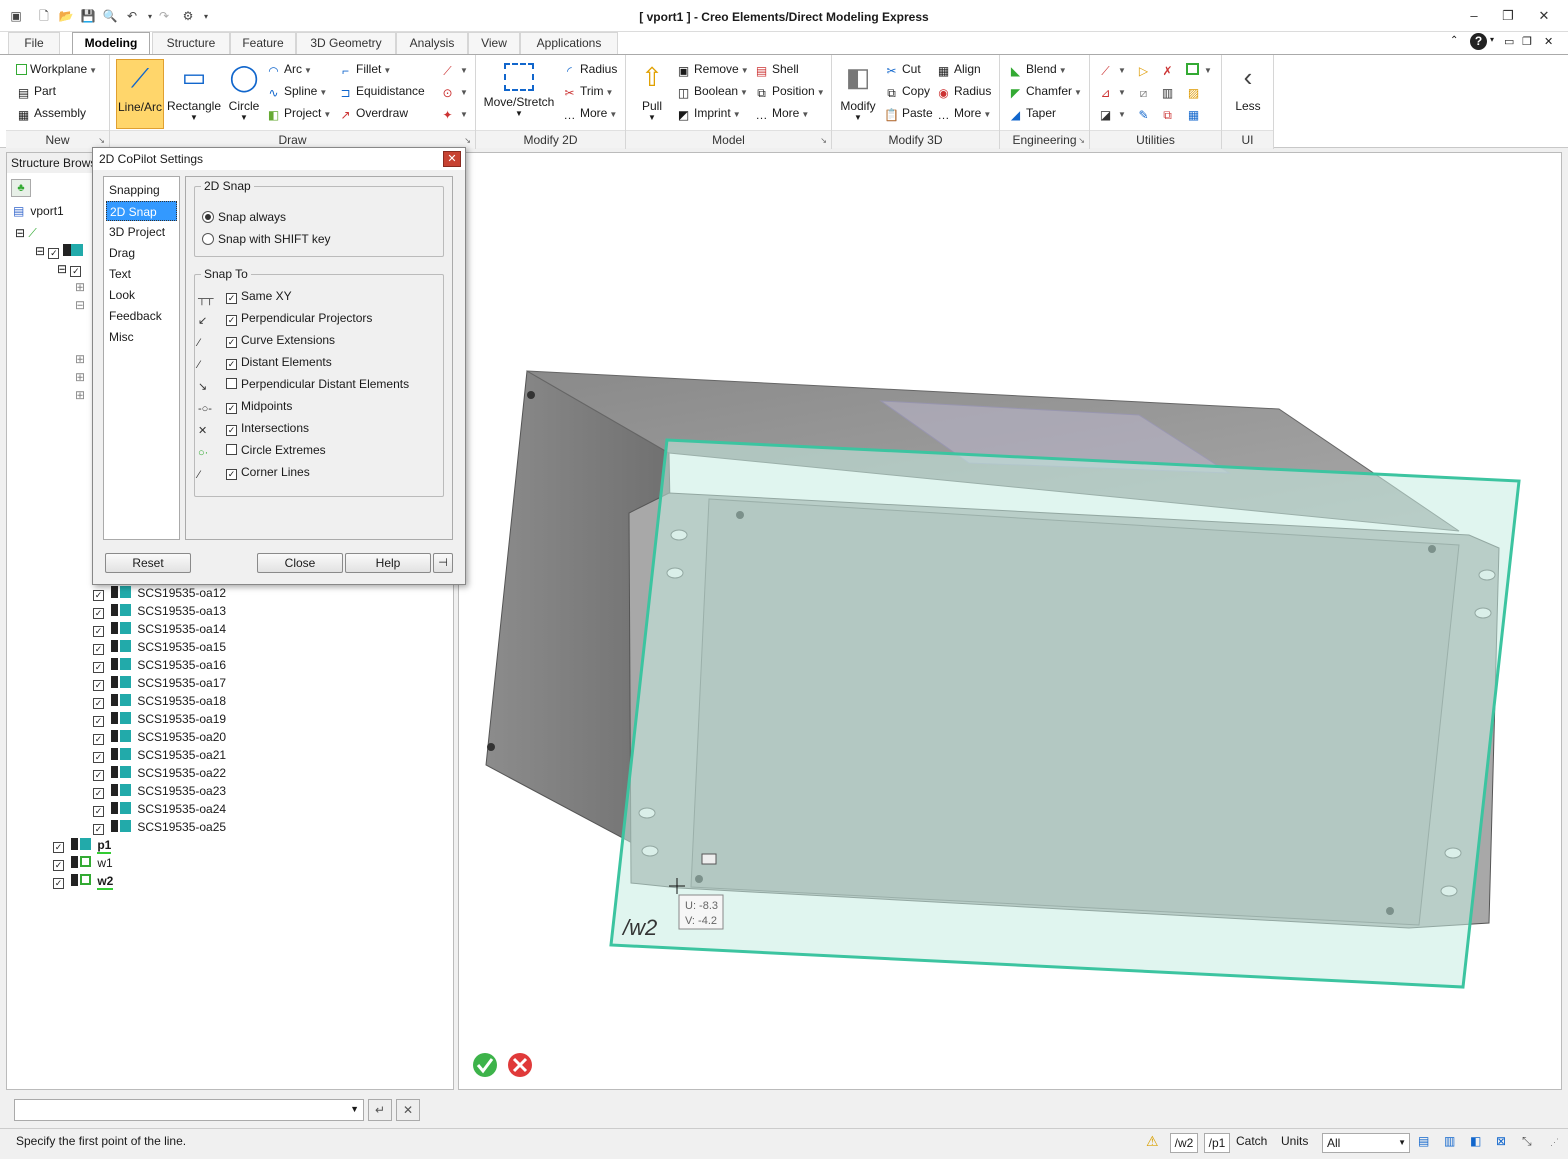 The height and width of the screenshot is (1159, 1568). I want to click on restore-doc-icon: ❐, so click(1527, 41).